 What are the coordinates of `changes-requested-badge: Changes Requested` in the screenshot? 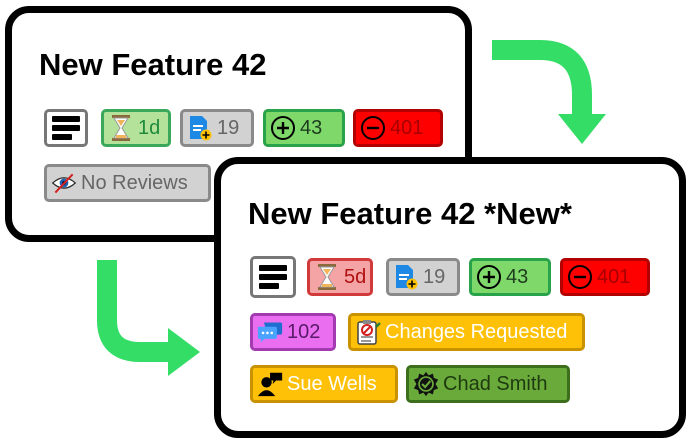 It's located at (466, 332).